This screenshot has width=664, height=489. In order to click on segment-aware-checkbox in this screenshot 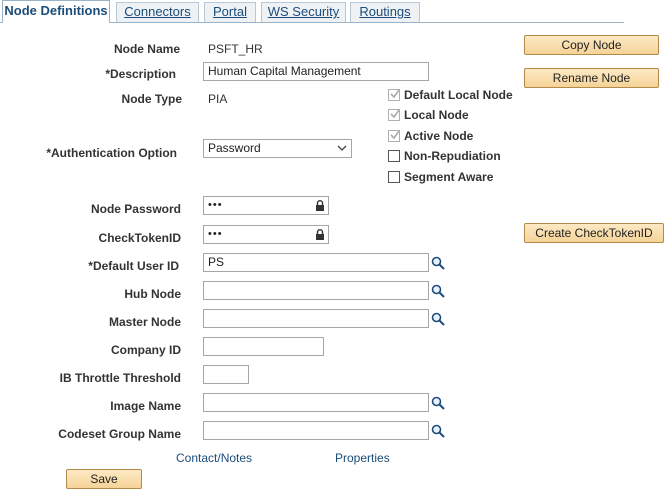, I will do `click(394, 177)`.